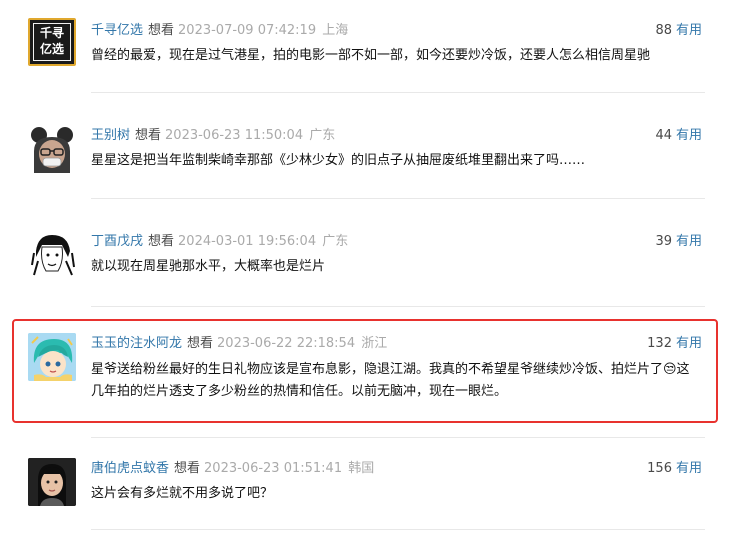 Image resolution: width=735 pixels, height=550 pixels. What do you see at coordinates (674, 468) in the screenshot?
I see `vote-area: 156 有用` at bounding box center [674, 468].